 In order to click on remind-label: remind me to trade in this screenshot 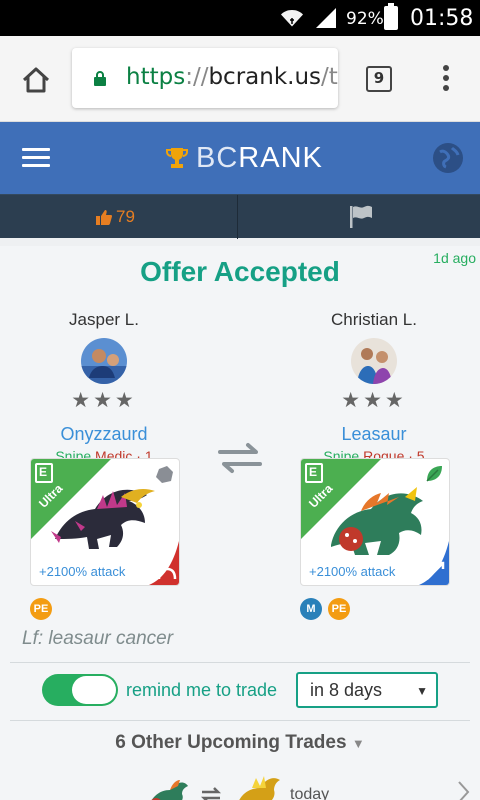, I will do `click(201, 690)`.